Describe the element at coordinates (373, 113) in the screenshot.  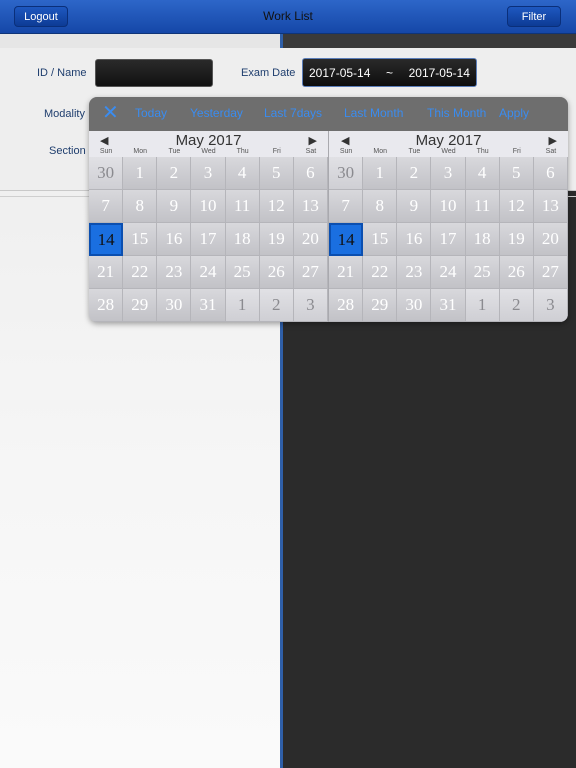
I see `last-month-button: Last Month` at that location.